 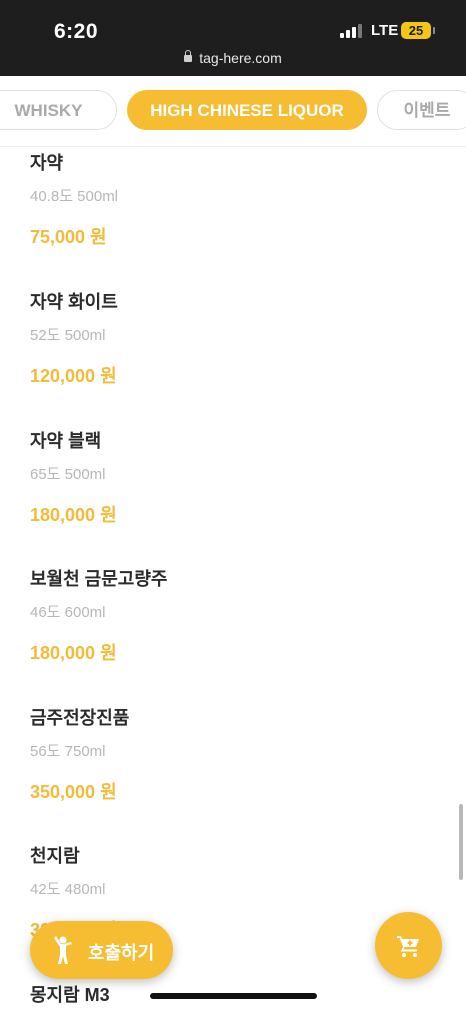 I want to click on category-tabs: WHISKY HIGH CHINESE LIQUOR 이벤트, so click(x=233, y=111).